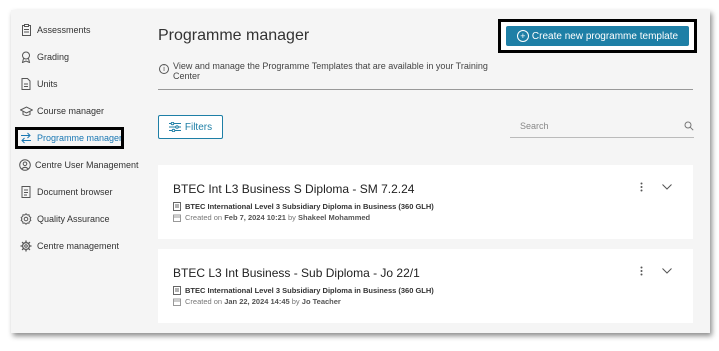 The image size is (719, 351). I want to click on sidebar-item-quality-assurance: Quality Assurance, so click(78, 219).